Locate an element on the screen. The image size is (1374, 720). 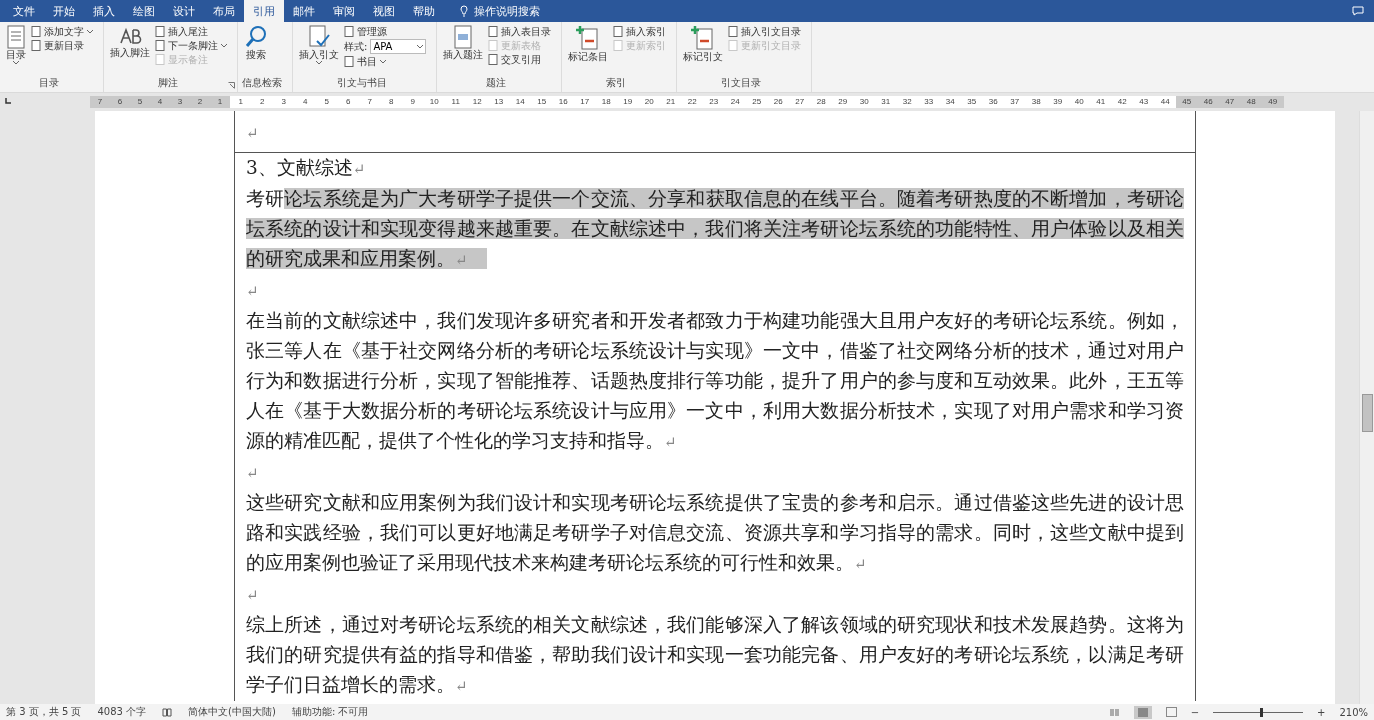
group-label: 引文与书目 is located at coordinates (361, 83).